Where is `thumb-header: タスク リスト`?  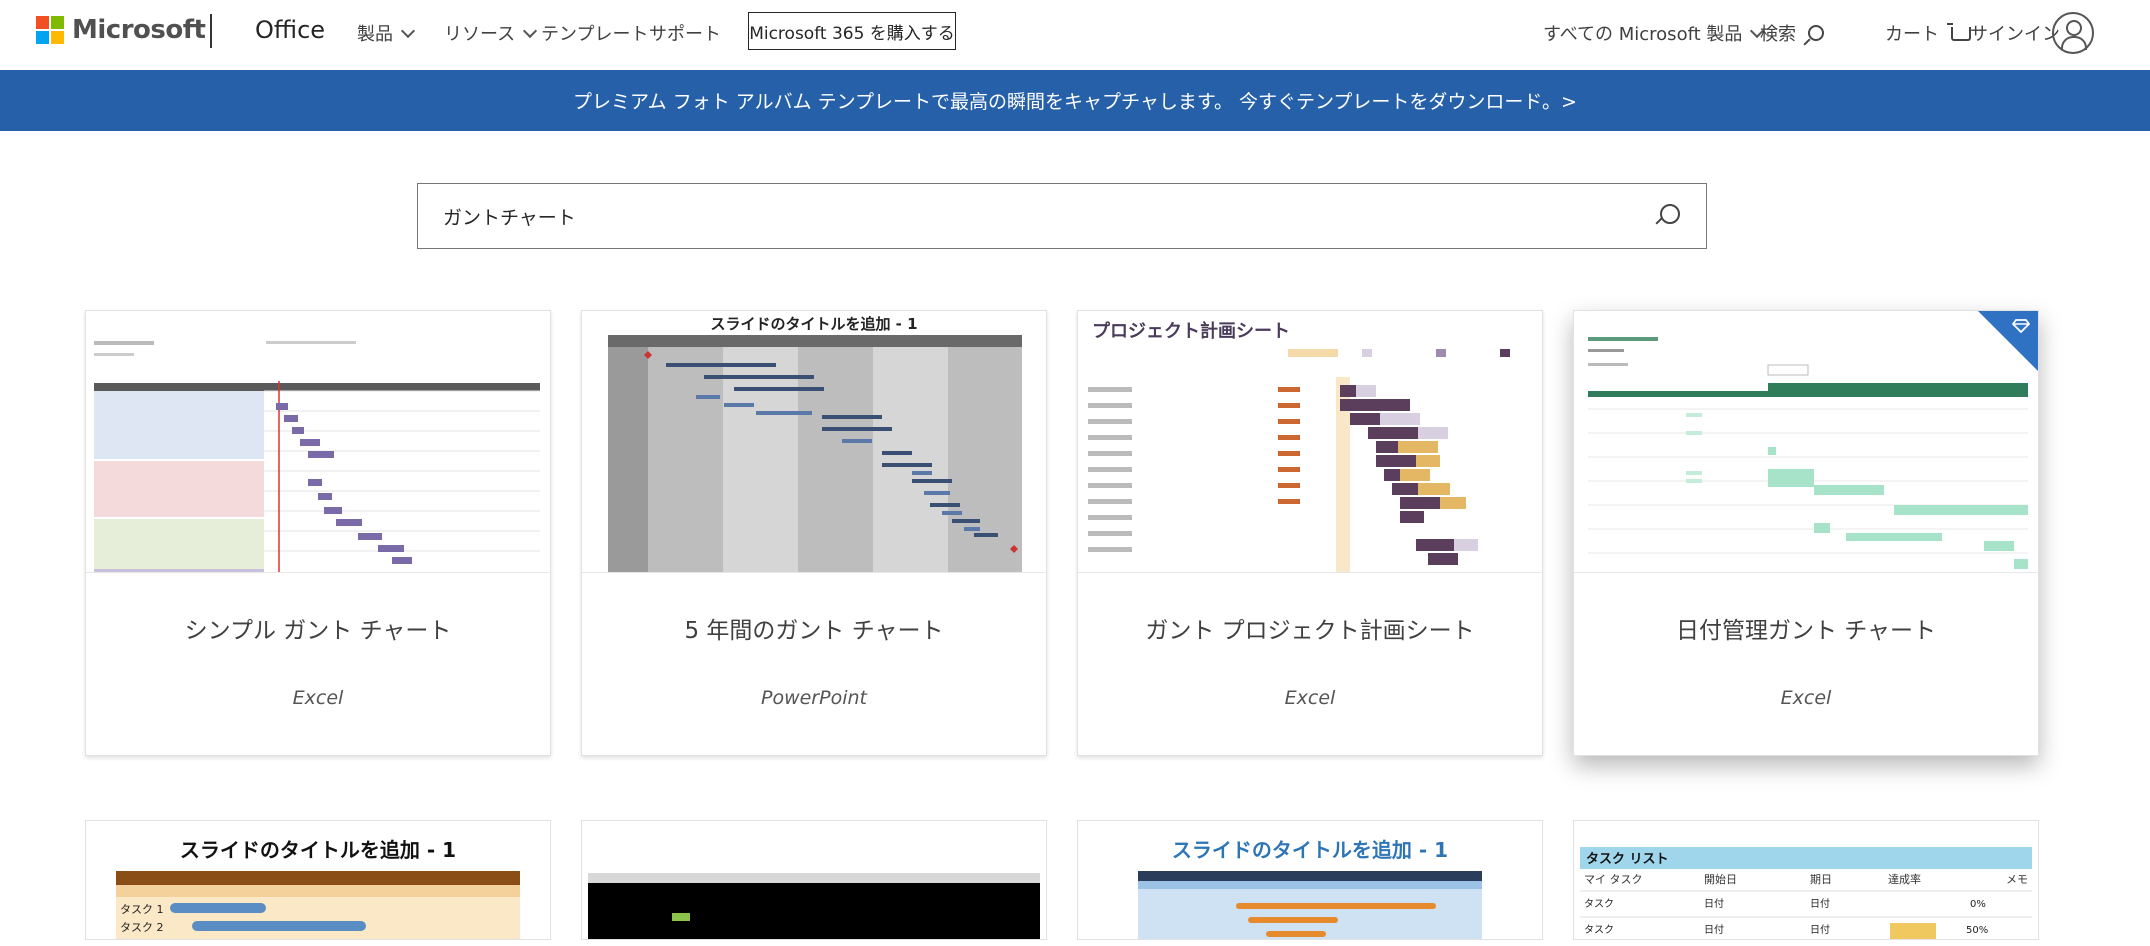
thumb-header: タスク リスト is located at coordinates (1627, 859).